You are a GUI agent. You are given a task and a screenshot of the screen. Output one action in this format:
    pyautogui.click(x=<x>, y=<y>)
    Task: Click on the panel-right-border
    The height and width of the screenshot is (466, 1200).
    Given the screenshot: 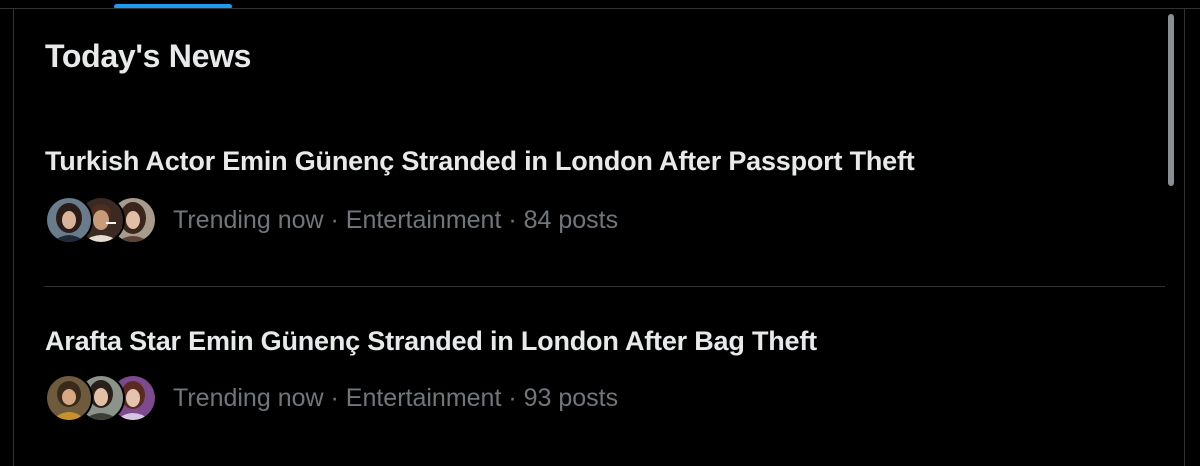 What is the action you would take?
    pyautogui.click(x=1184, y=237)
    